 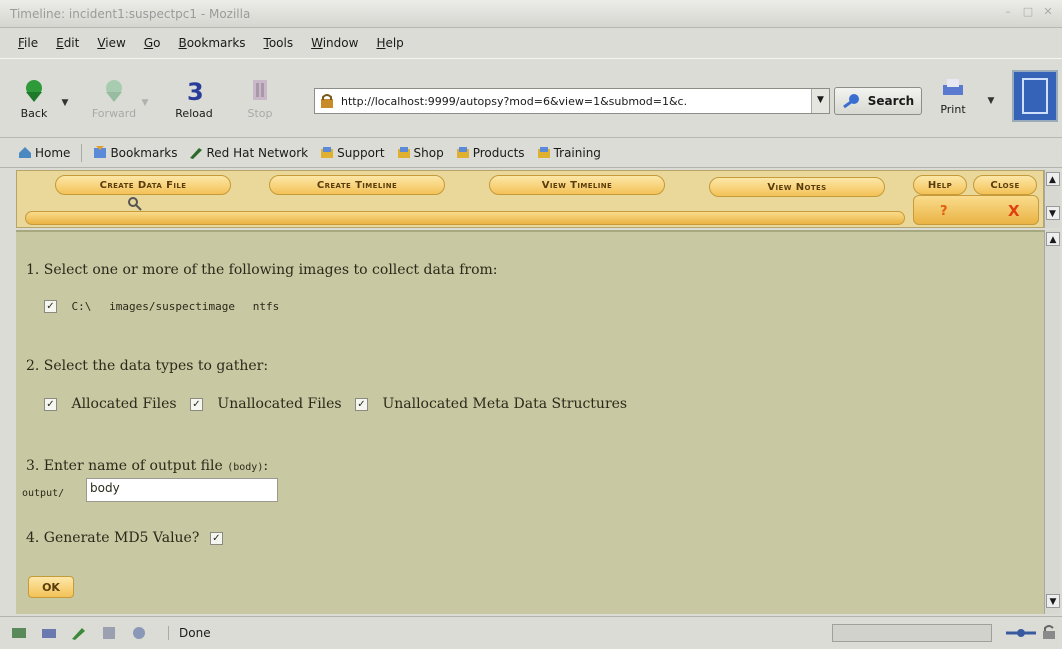 I want to click on bookmark-training-label: Training, so click(x=577, y=152).